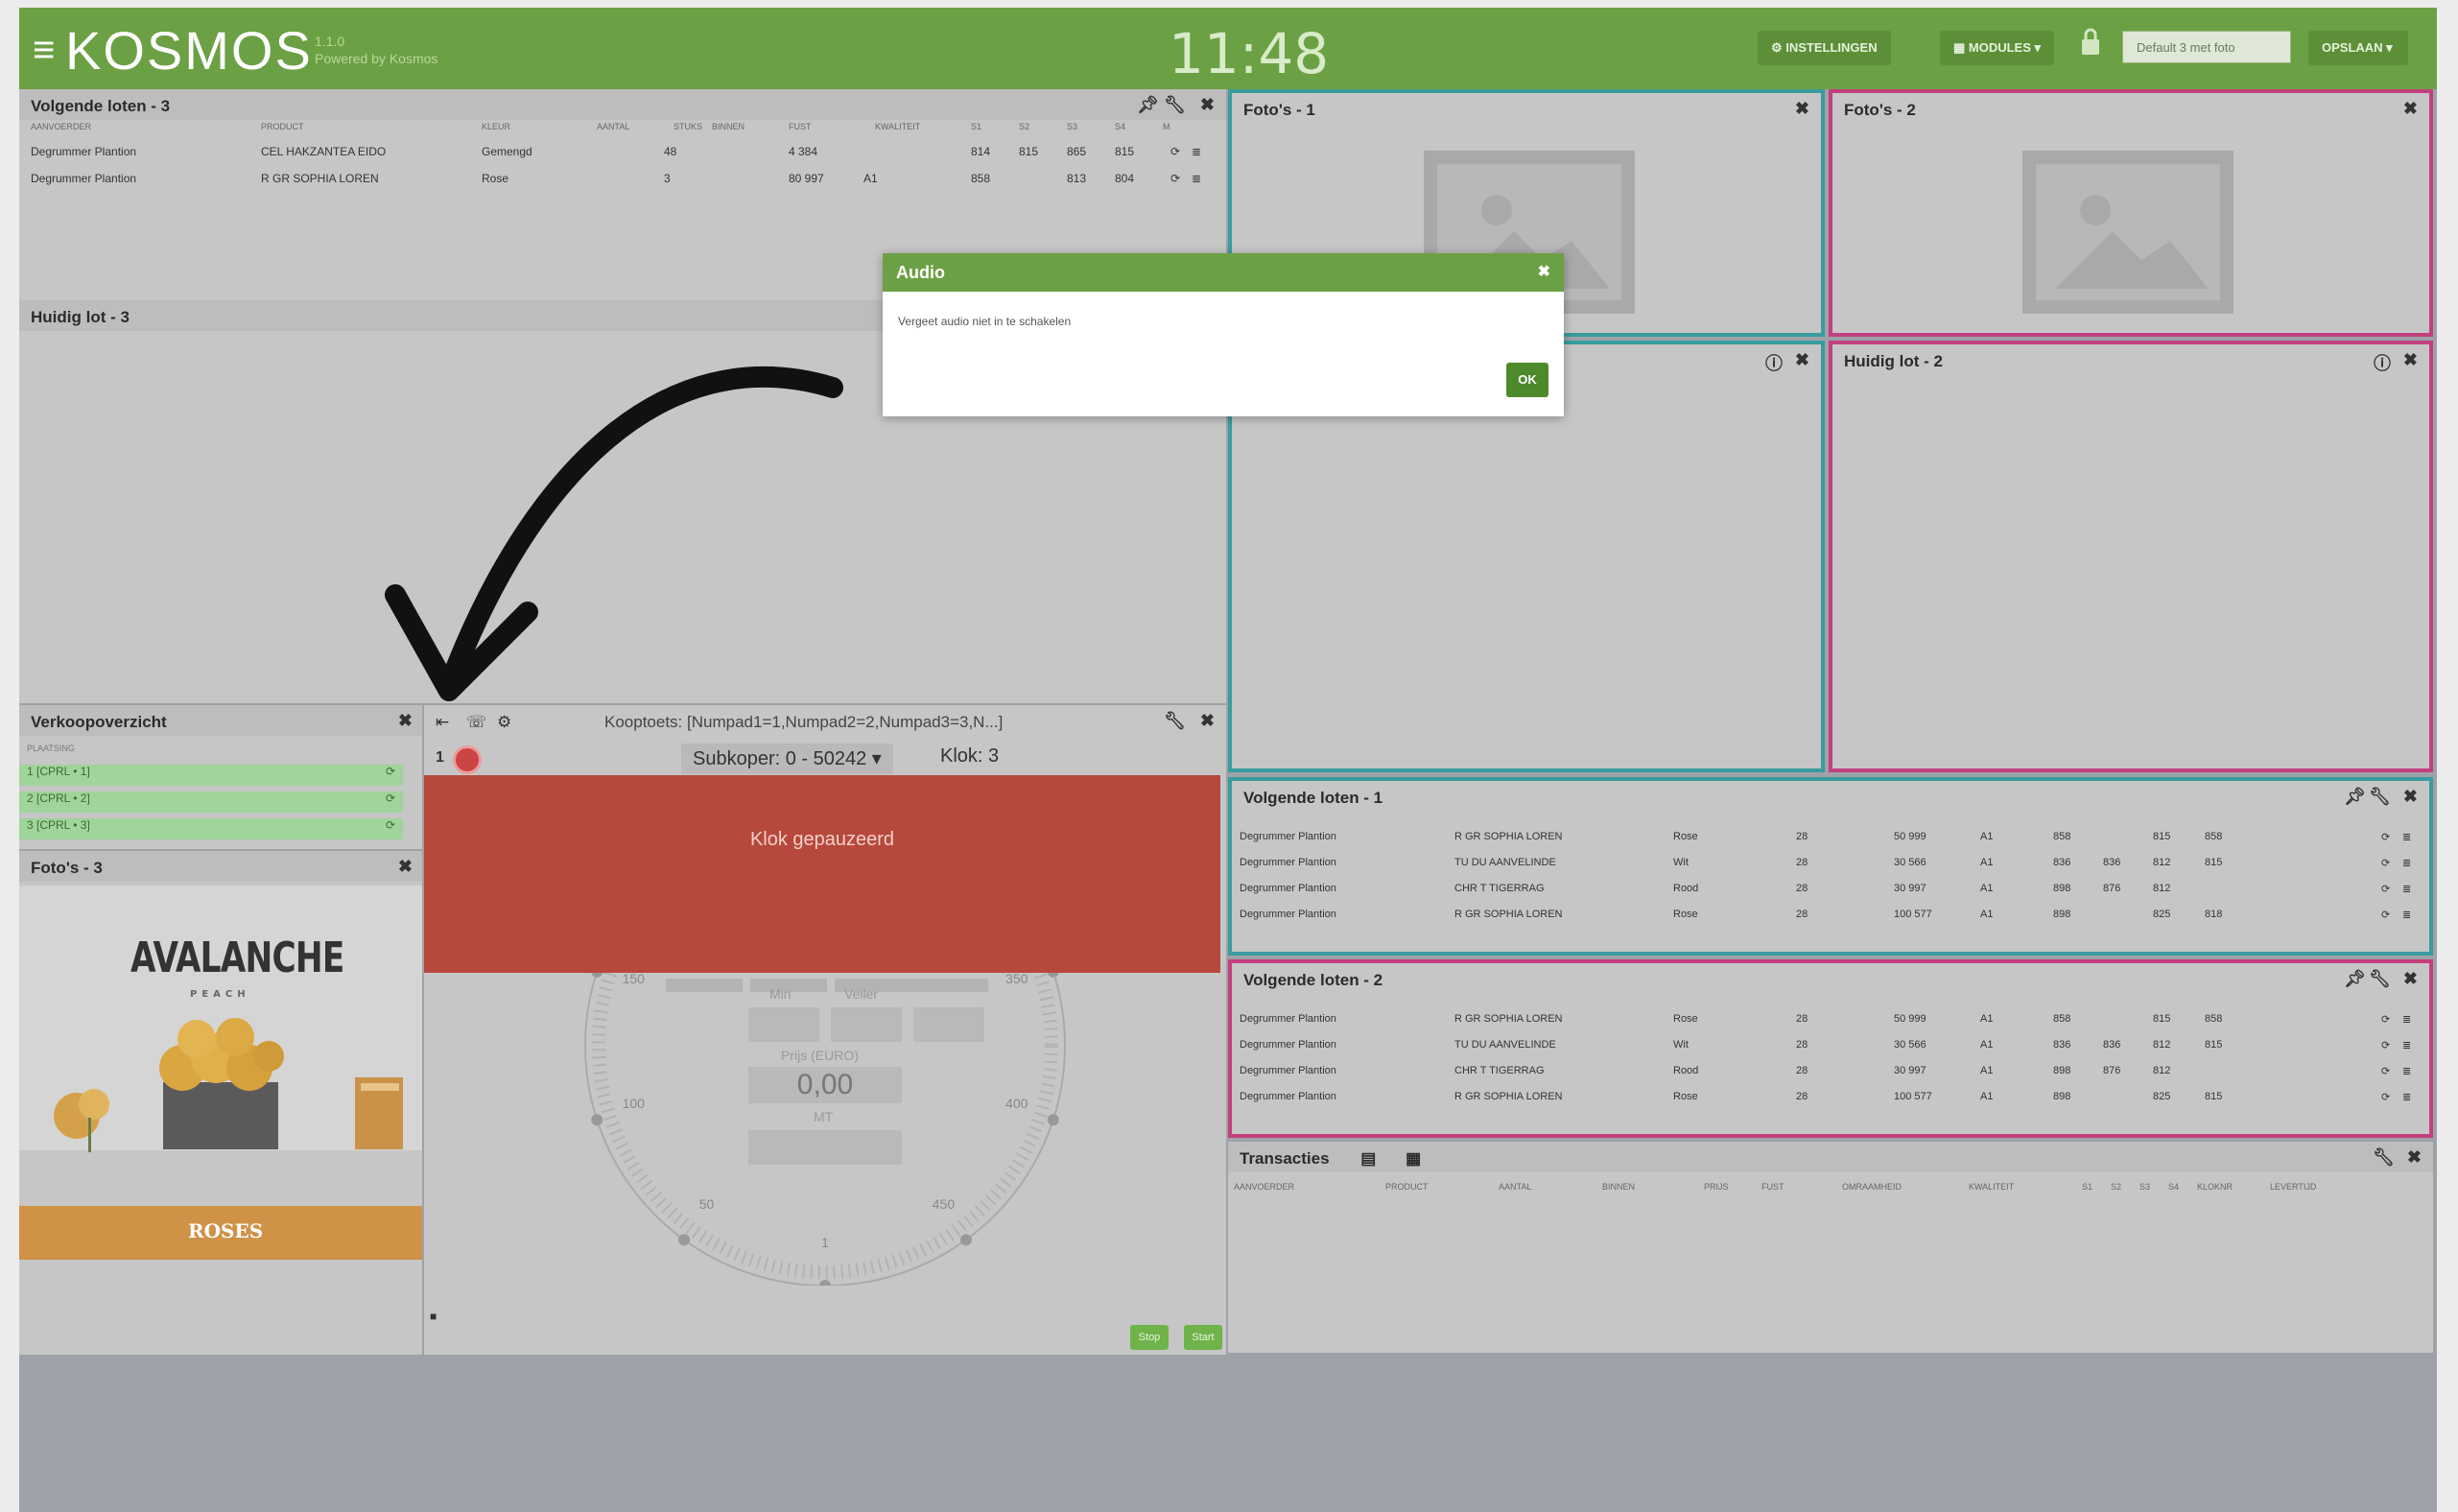 This screenshot has height=1512, width=2458. I want to click on column-header: OMRAAMHEID, so click(1872, 1187).